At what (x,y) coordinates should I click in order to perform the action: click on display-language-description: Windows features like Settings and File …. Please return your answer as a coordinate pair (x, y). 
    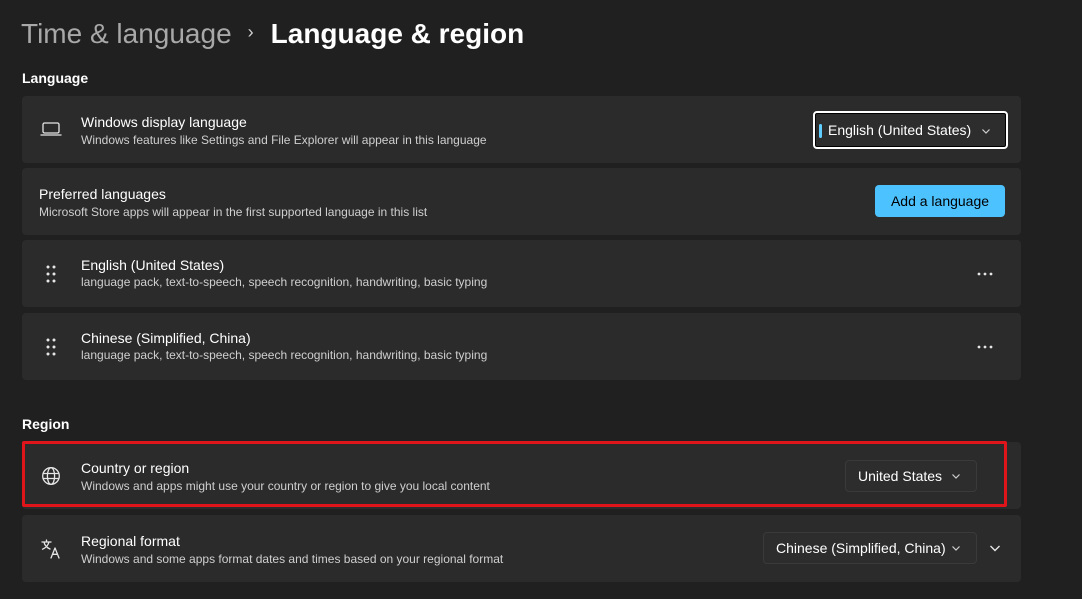
    Looking at the image, I should click on (284, 140).